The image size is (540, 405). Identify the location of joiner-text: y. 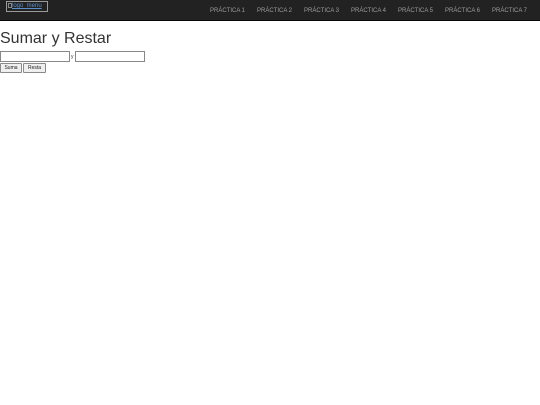
(72, 57).